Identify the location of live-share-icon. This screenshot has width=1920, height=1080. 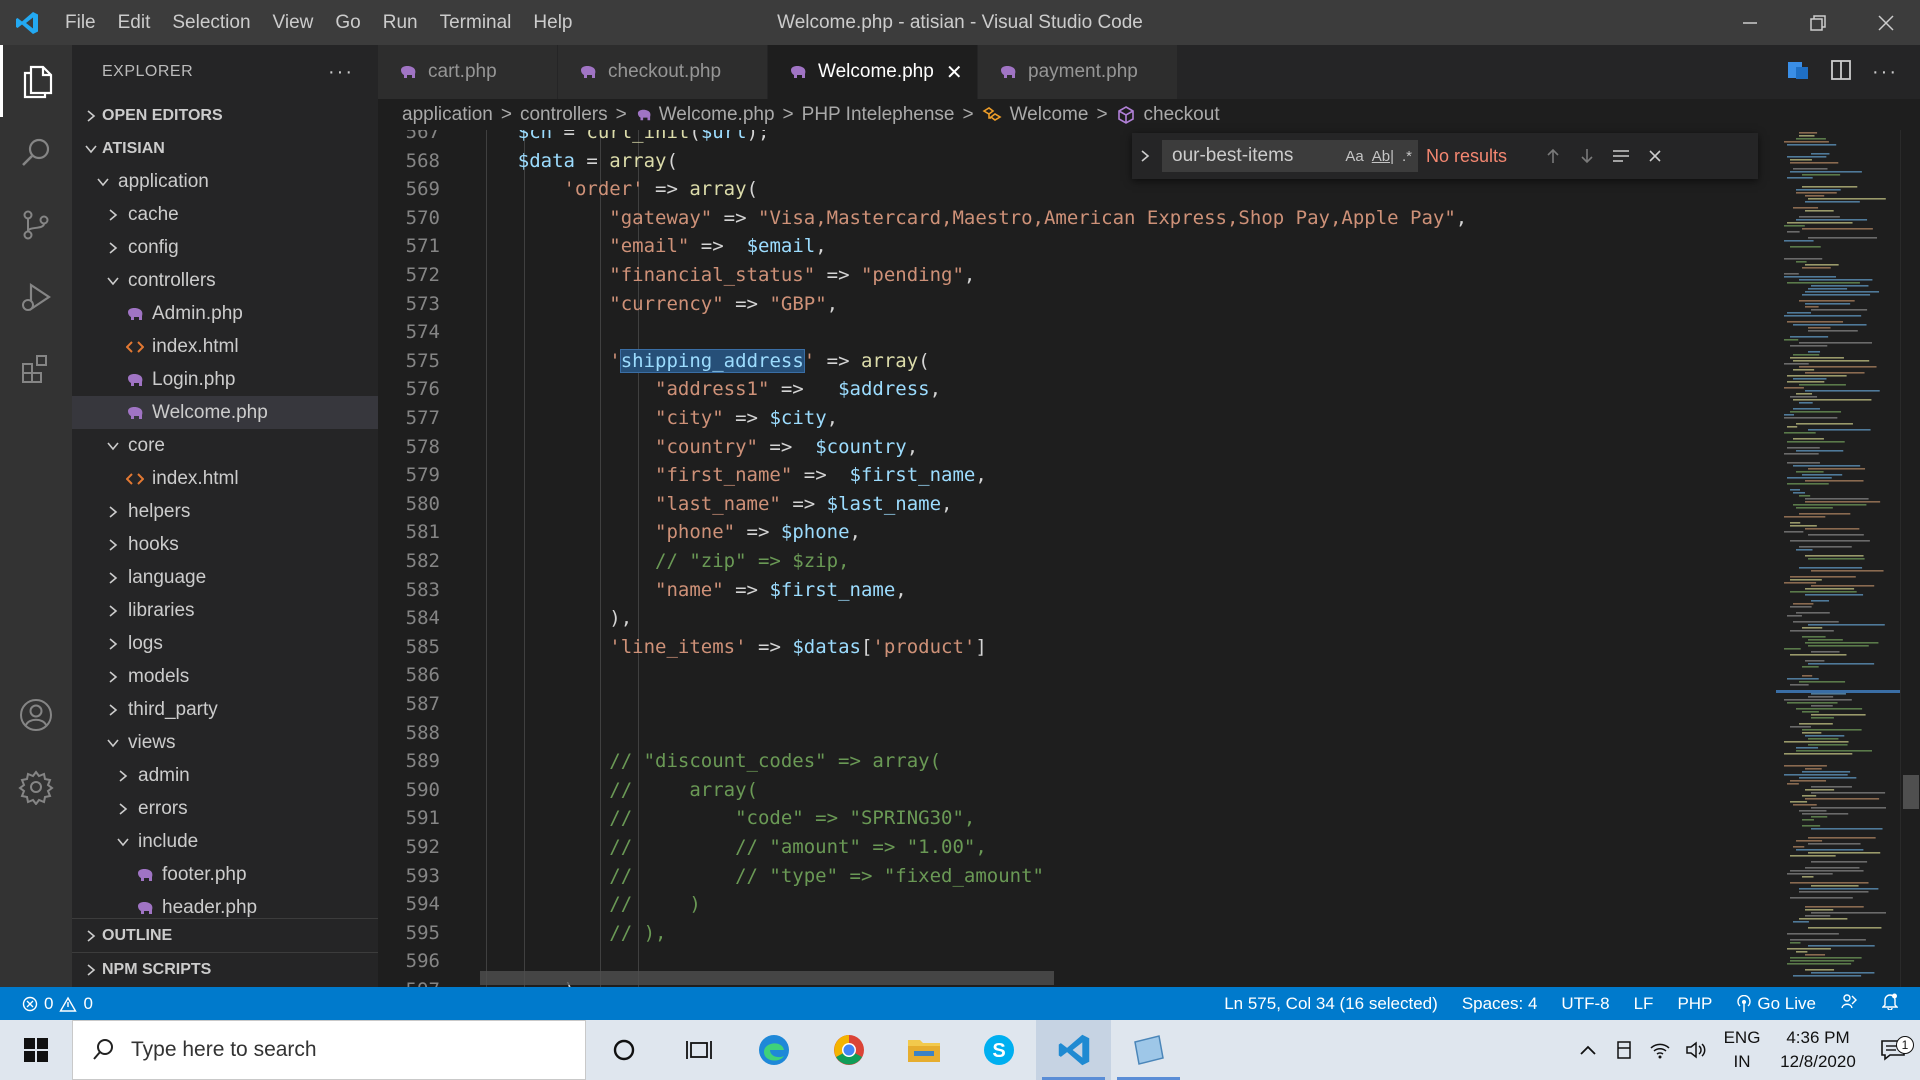
(1849, 1003).